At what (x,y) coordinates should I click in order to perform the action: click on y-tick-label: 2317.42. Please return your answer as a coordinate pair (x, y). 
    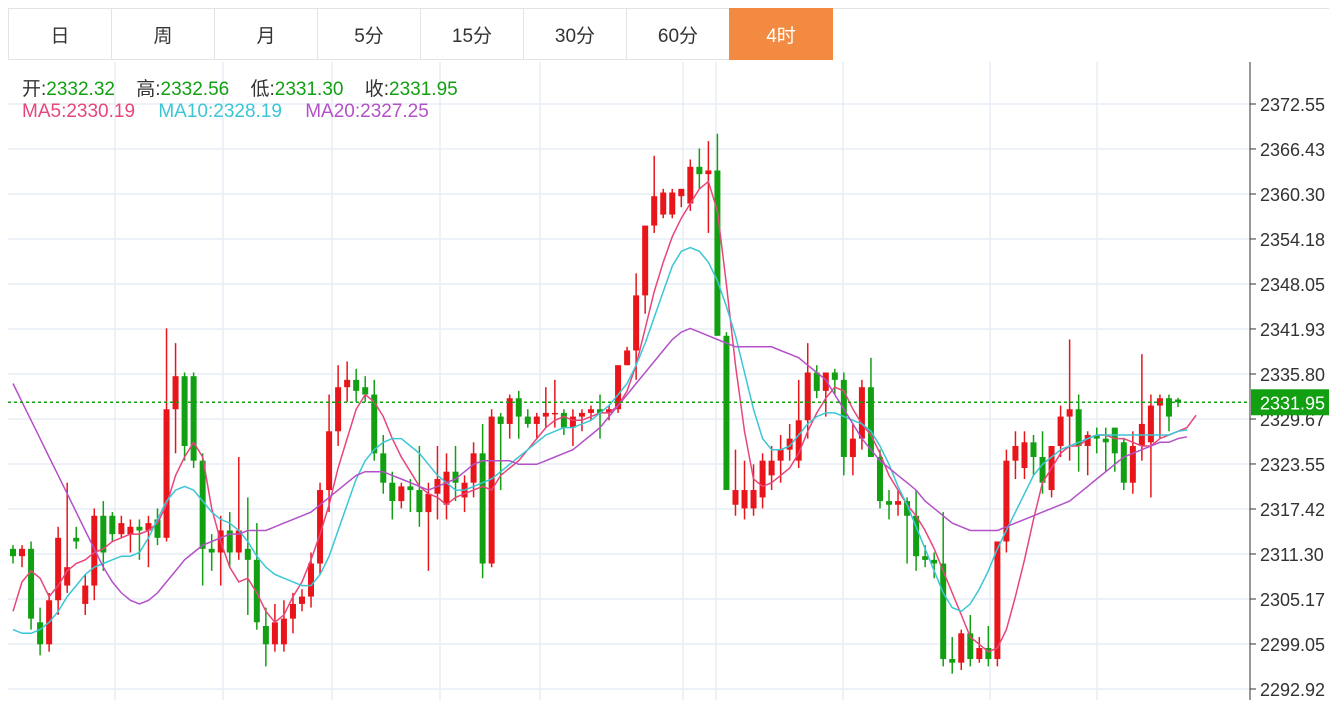
    Looking at the image, I should click on (1292, 510).